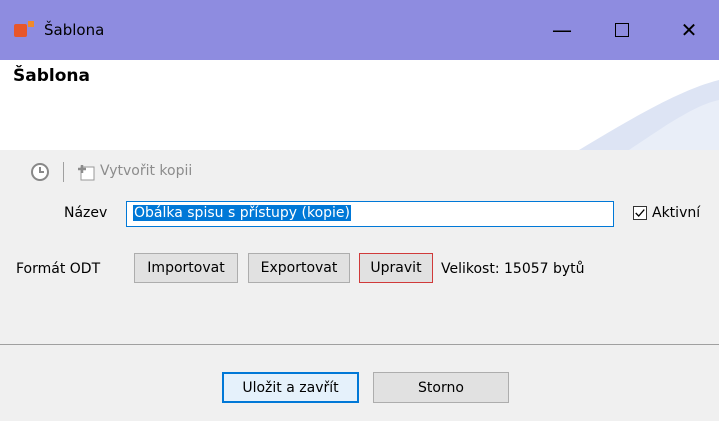 The image size is (719, 421). I want to click on close-button: ✕, so click(689, 30).